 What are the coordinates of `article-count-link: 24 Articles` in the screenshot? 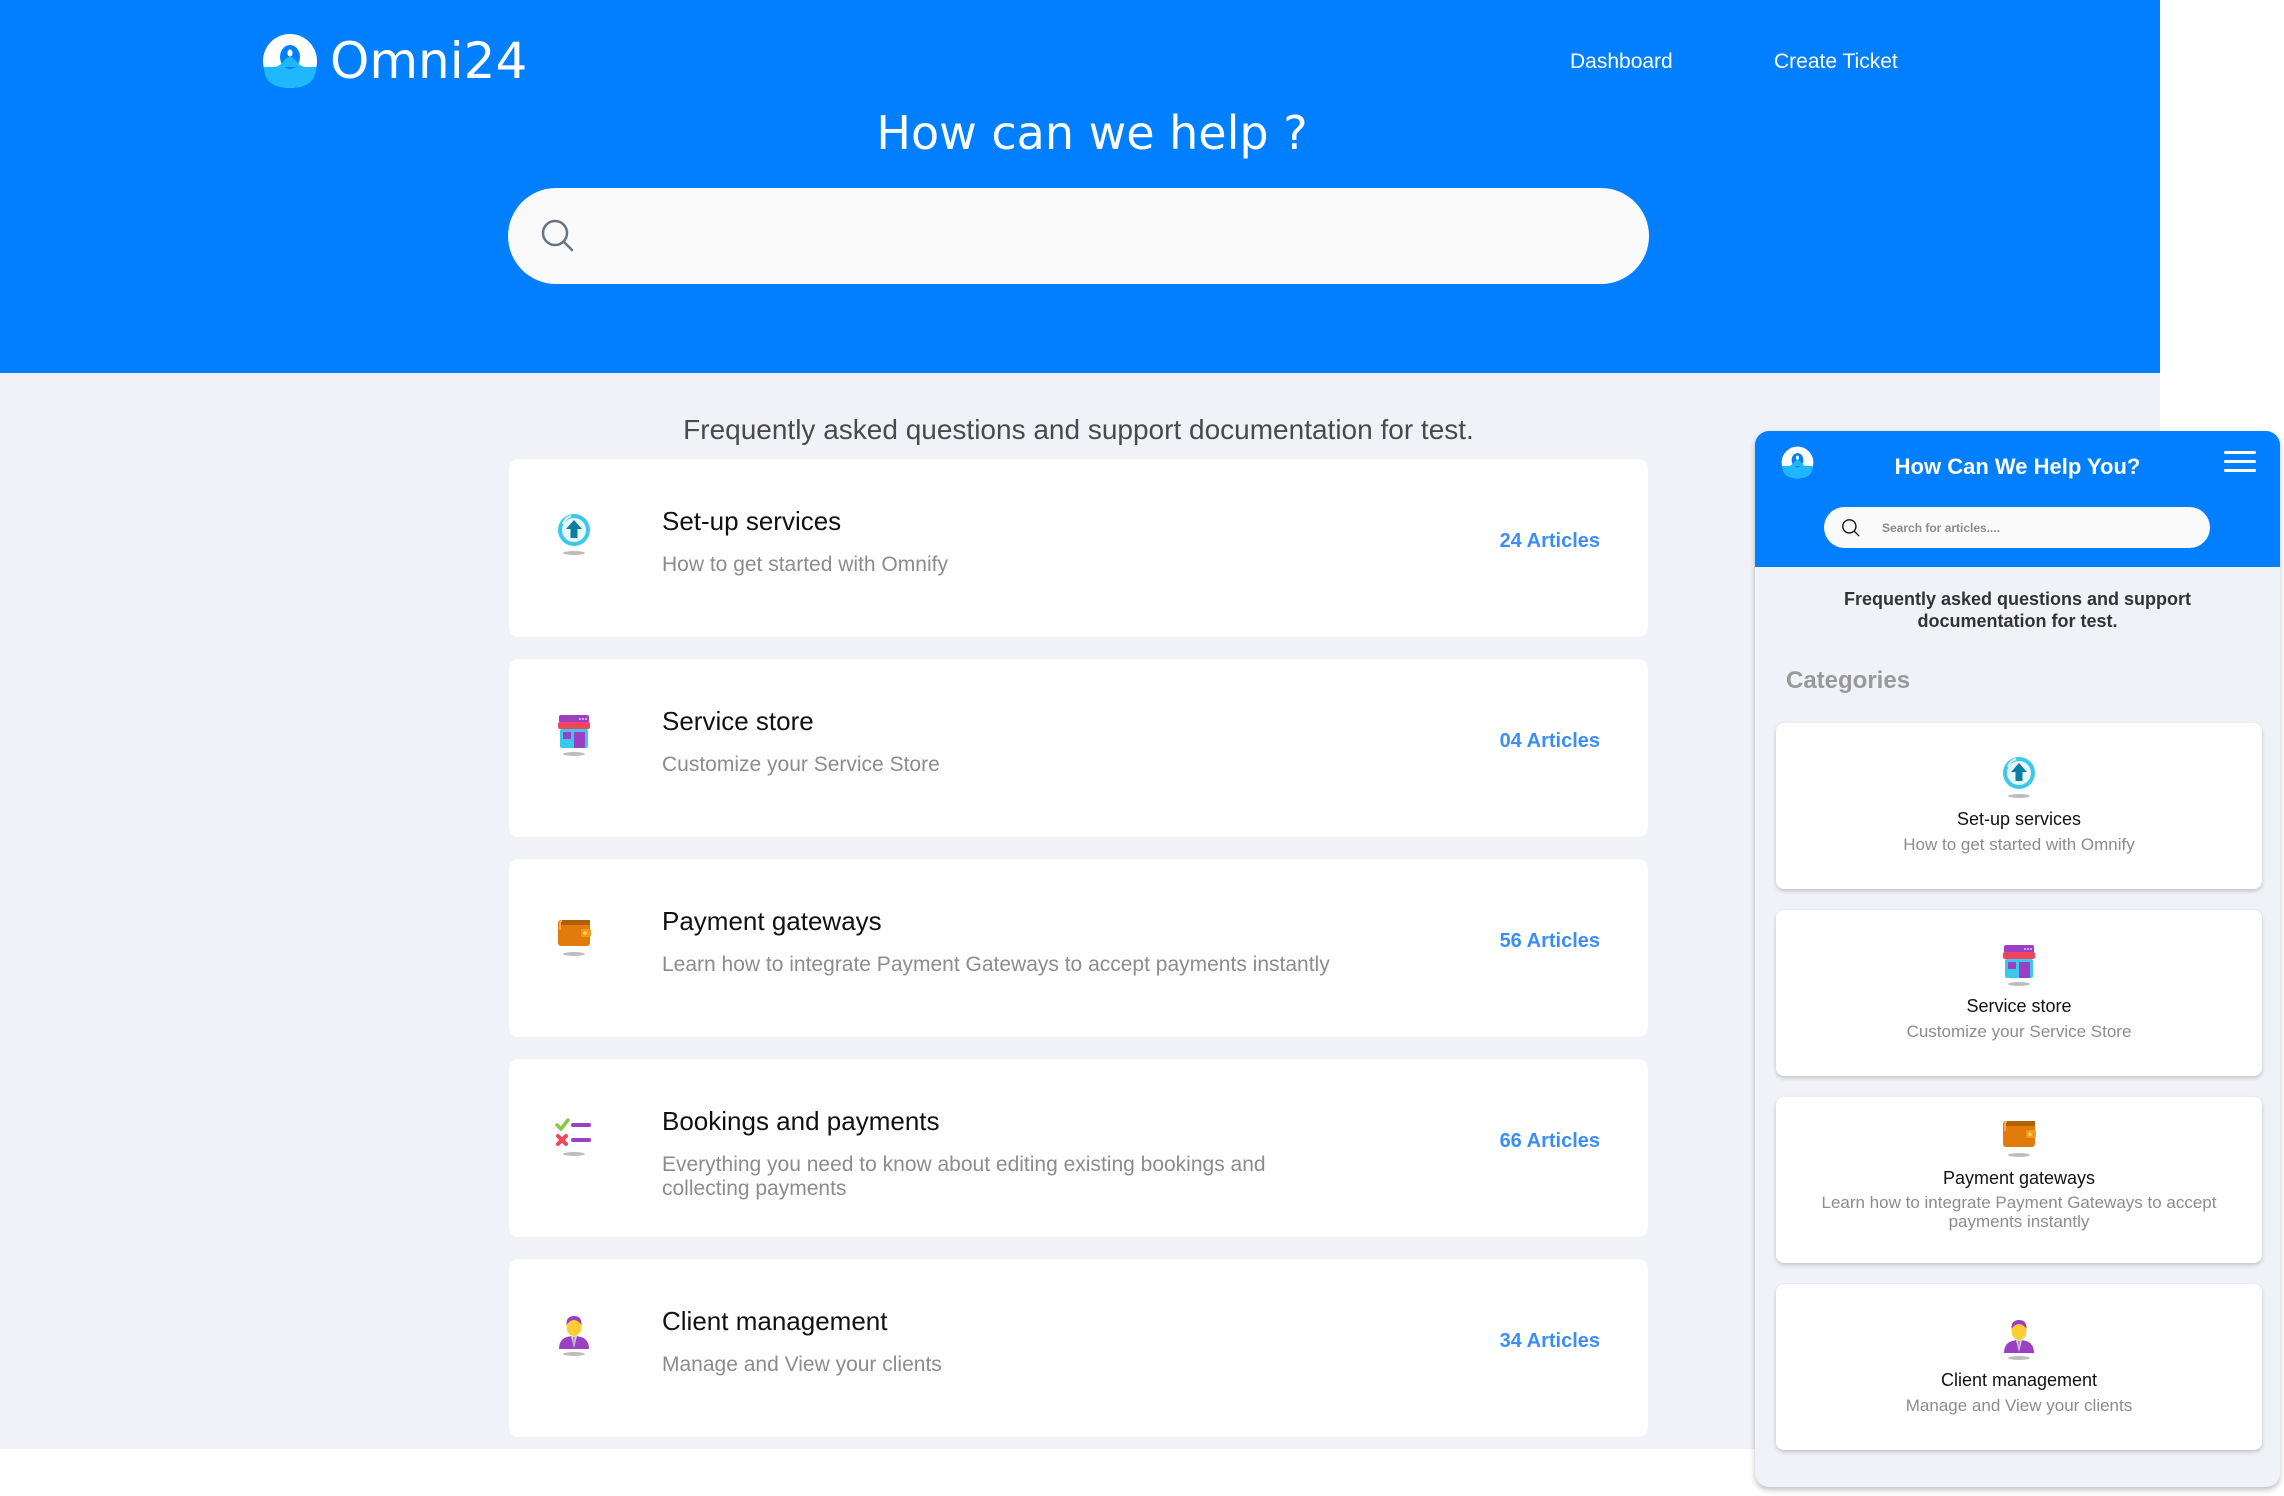 It's located at (1550, 541).